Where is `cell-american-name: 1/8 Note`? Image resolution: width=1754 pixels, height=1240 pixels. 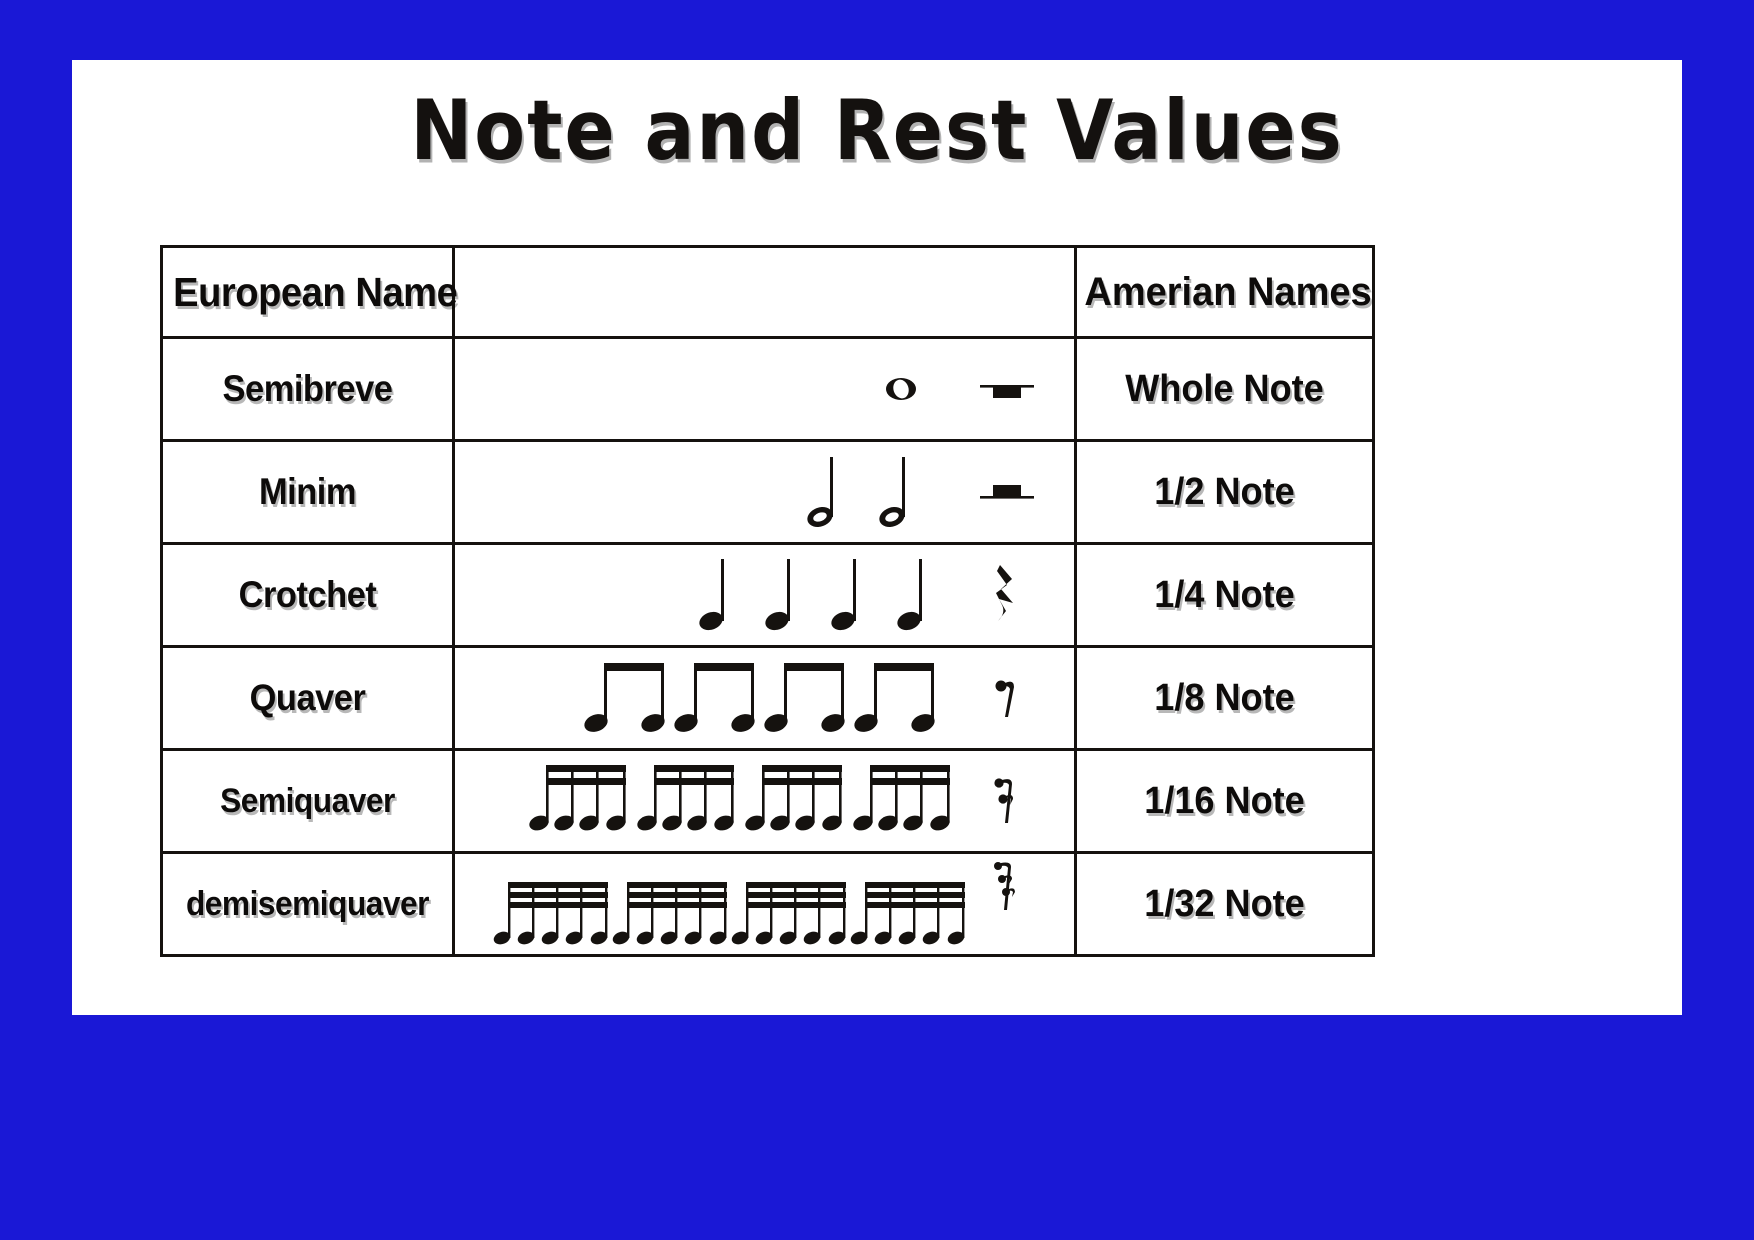 cell-american-name: 1/8 Note is located at coordinates (1224, 698).